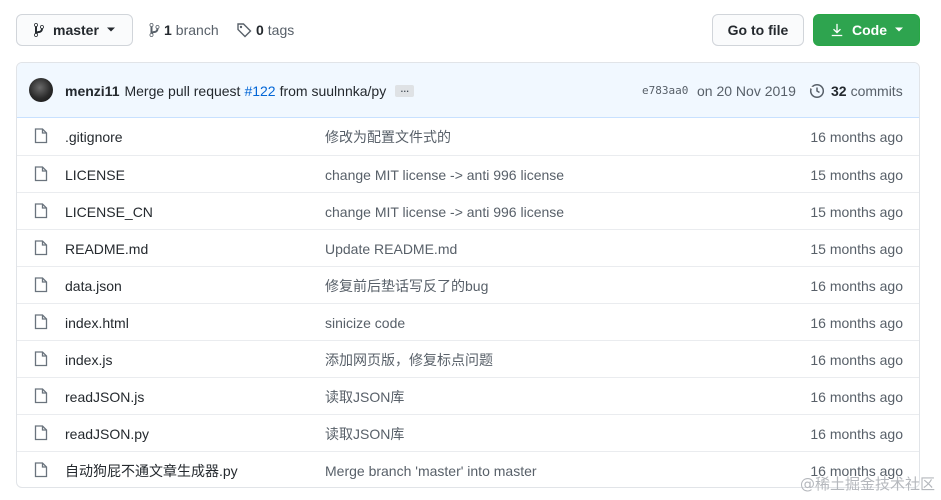 The width and height of the screenshot is (941, 500). I want to click on commit-message-prefix: Merge pull request, so click(182, 91).